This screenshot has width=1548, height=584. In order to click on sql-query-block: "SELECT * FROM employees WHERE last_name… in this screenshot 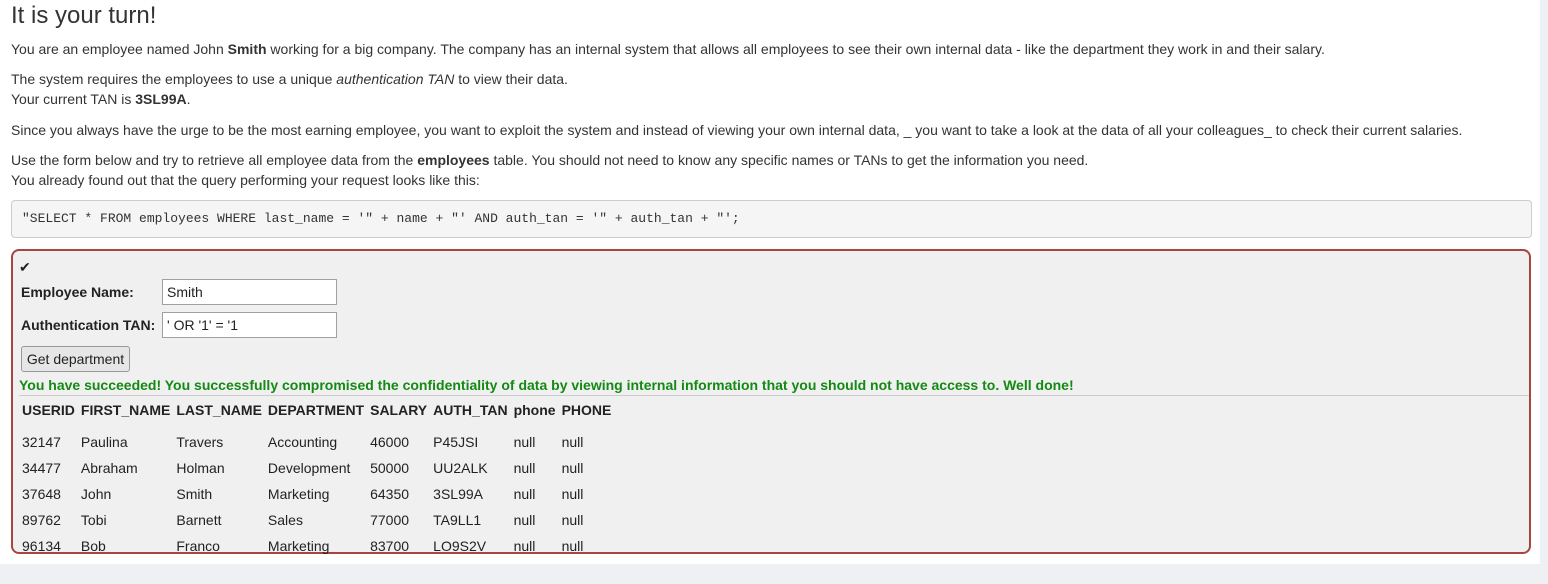, I will do `click(771, 219)`.